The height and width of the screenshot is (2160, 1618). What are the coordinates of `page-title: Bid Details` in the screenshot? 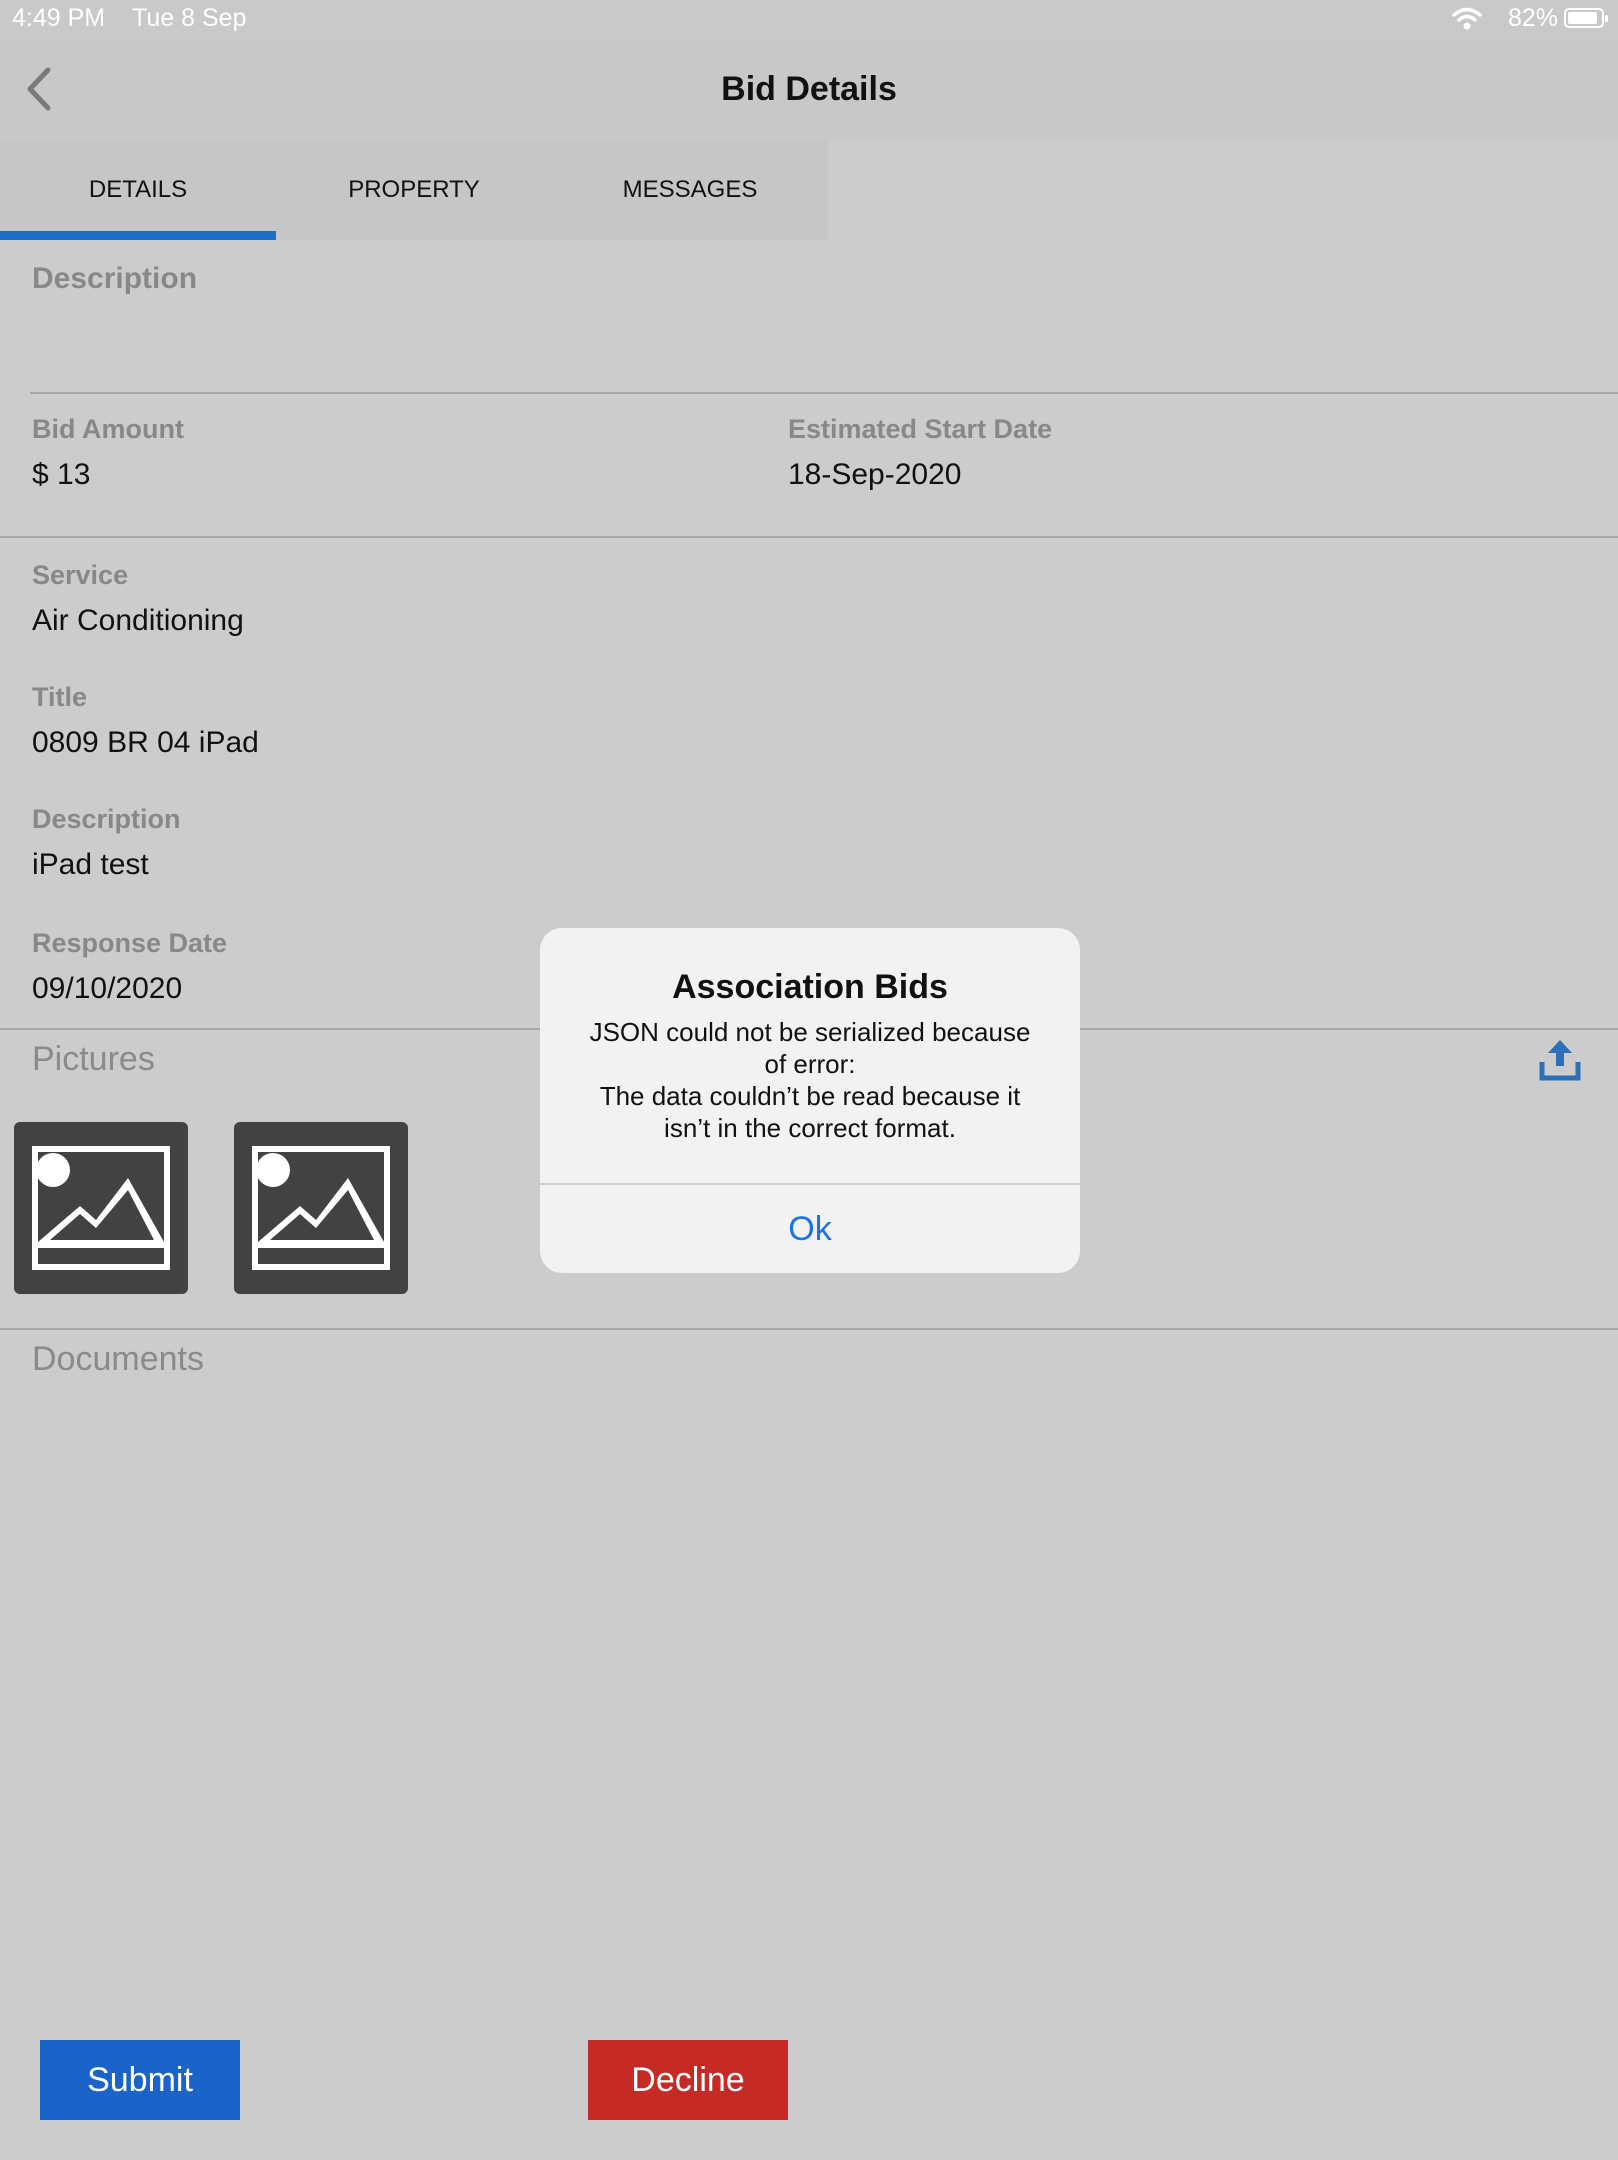 It's located at (809, 89).